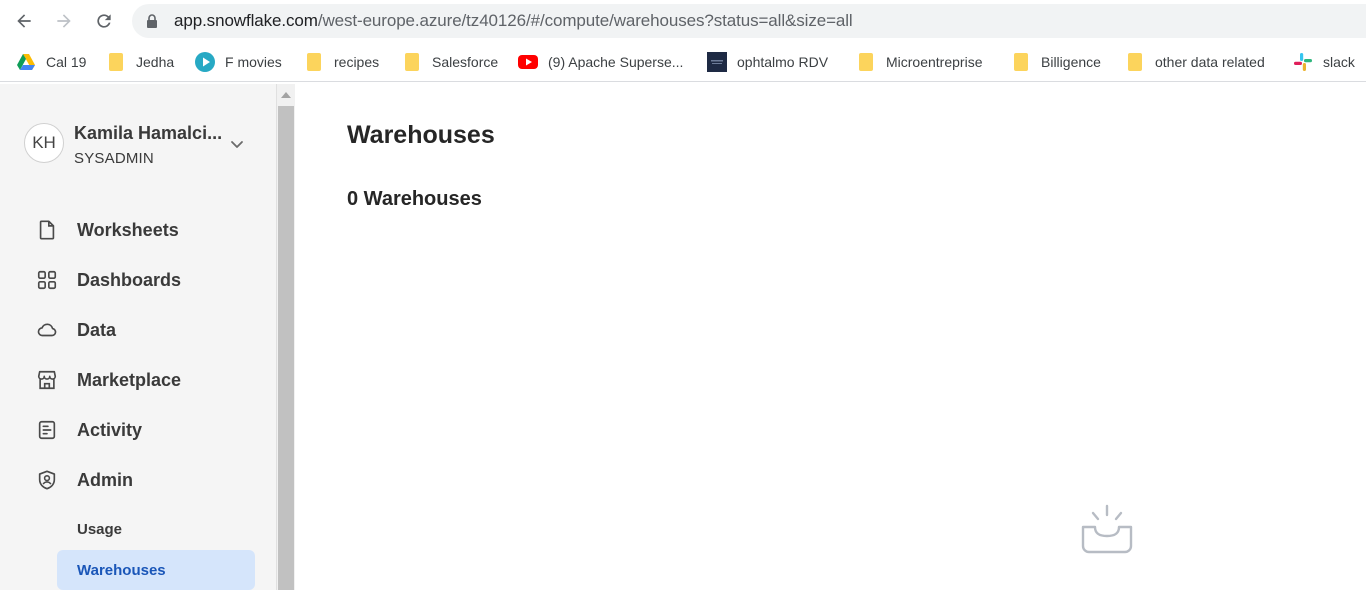 The width and height of the screenshot is (1366, 590). I want to click on bookmark-jedha: Jedha, so click(140, 62).